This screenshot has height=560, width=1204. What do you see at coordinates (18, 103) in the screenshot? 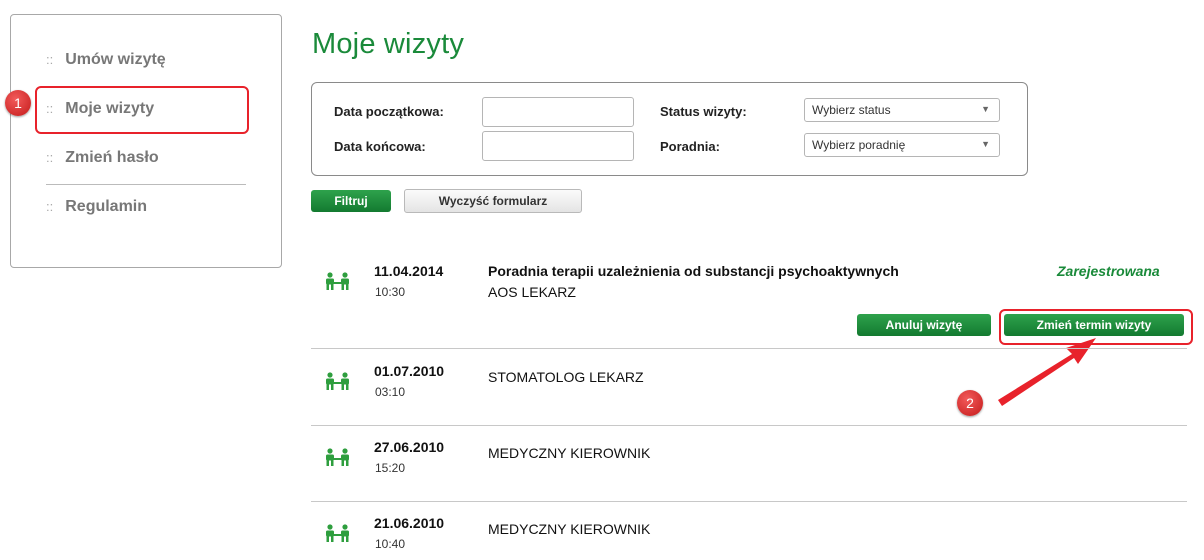
I see `step-badge-1: 1` at bounding box center [18, 103].